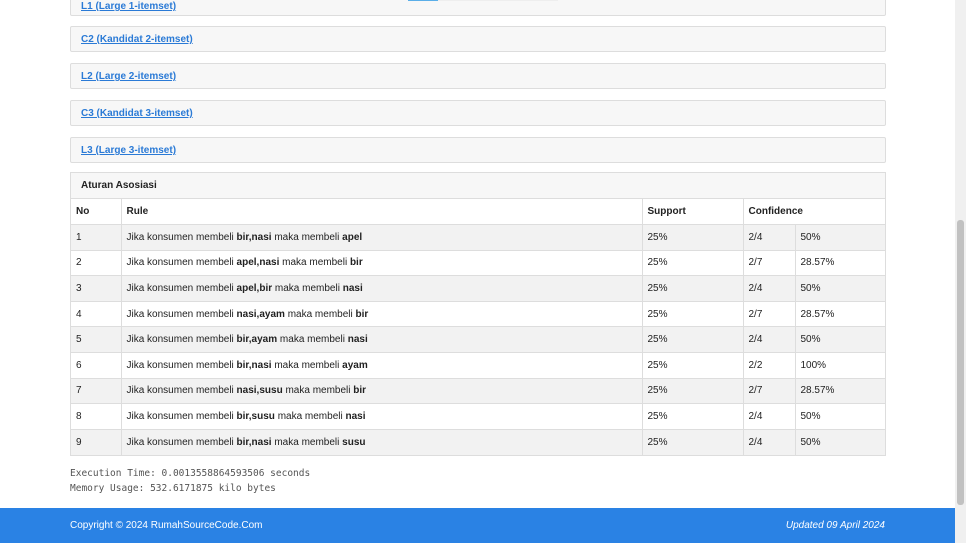 The width and height of the screenshot is (966, 543). What do you see at coordinates (96, 263) in the screenshot?
I see `row-no: 2` at bounding box center [96, 263].